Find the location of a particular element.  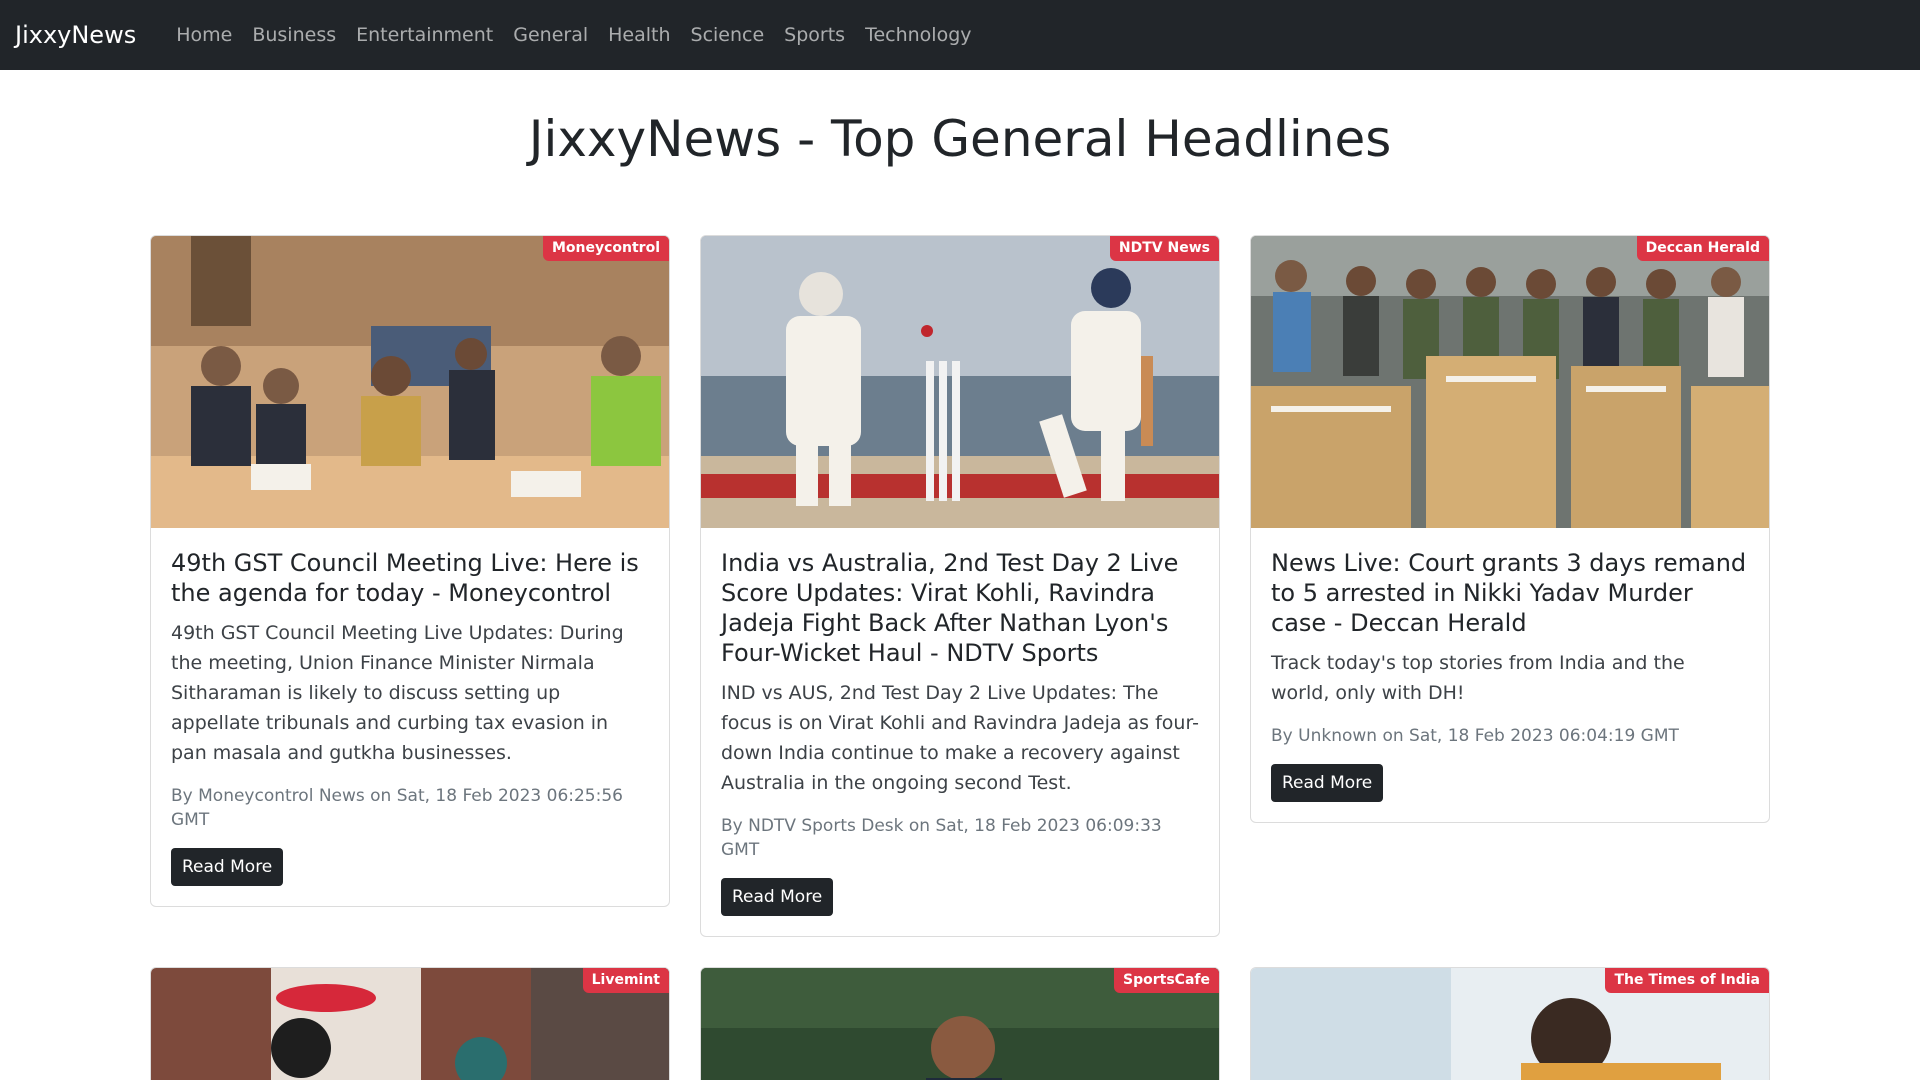

page-title: JixxyNews - Top General Headlines is located at coordinates (960, 139).